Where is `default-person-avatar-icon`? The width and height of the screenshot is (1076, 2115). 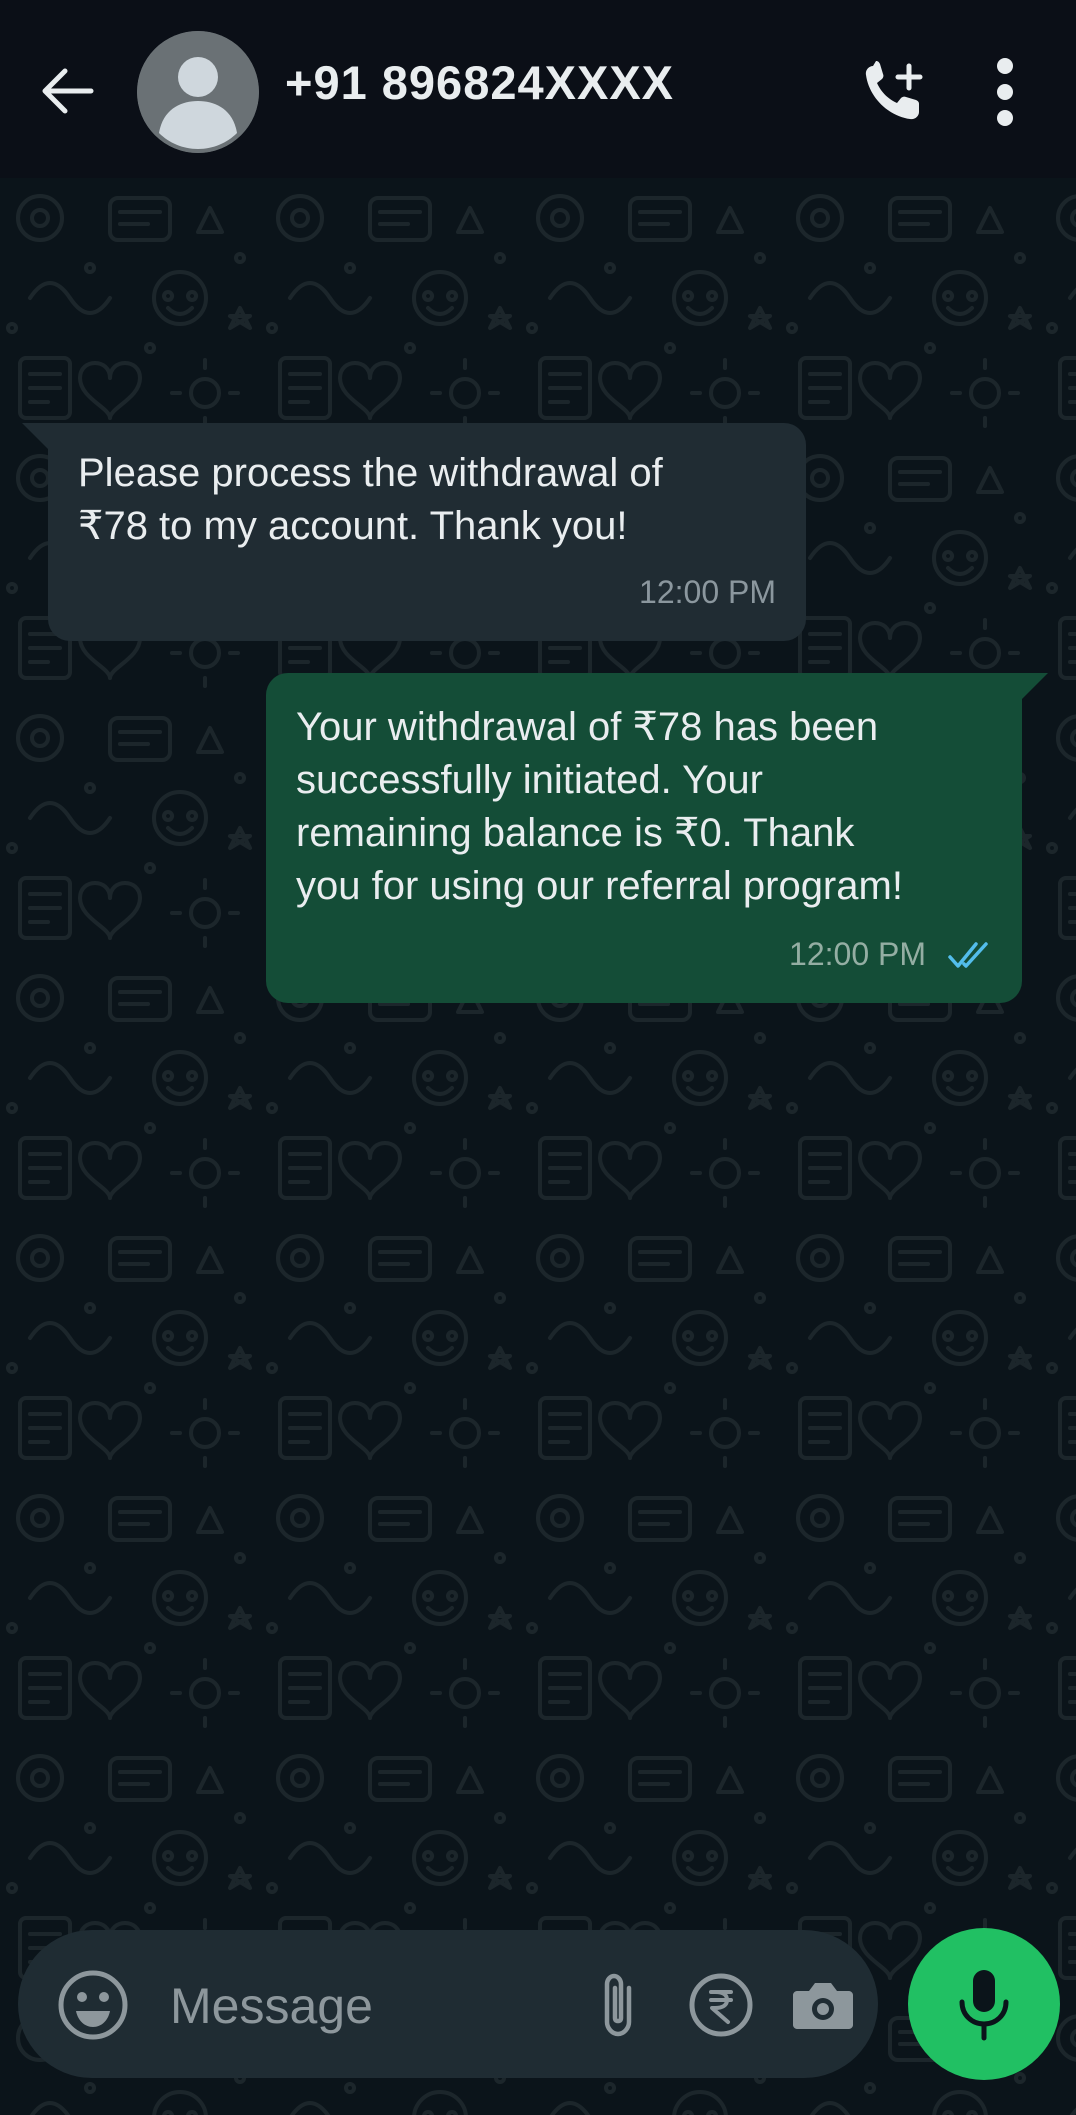 default-person-avatar-icon is located at coordinates (198, 92).